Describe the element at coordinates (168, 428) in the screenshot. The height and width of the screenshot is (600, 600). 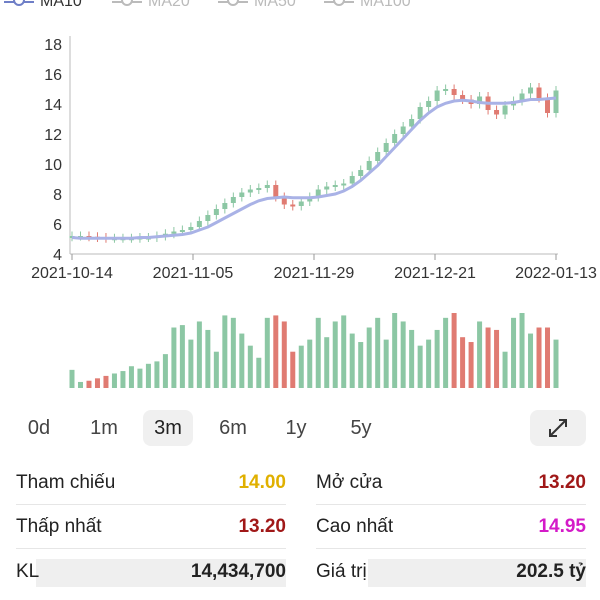
I see `range-3m-button: 3m` at that location.